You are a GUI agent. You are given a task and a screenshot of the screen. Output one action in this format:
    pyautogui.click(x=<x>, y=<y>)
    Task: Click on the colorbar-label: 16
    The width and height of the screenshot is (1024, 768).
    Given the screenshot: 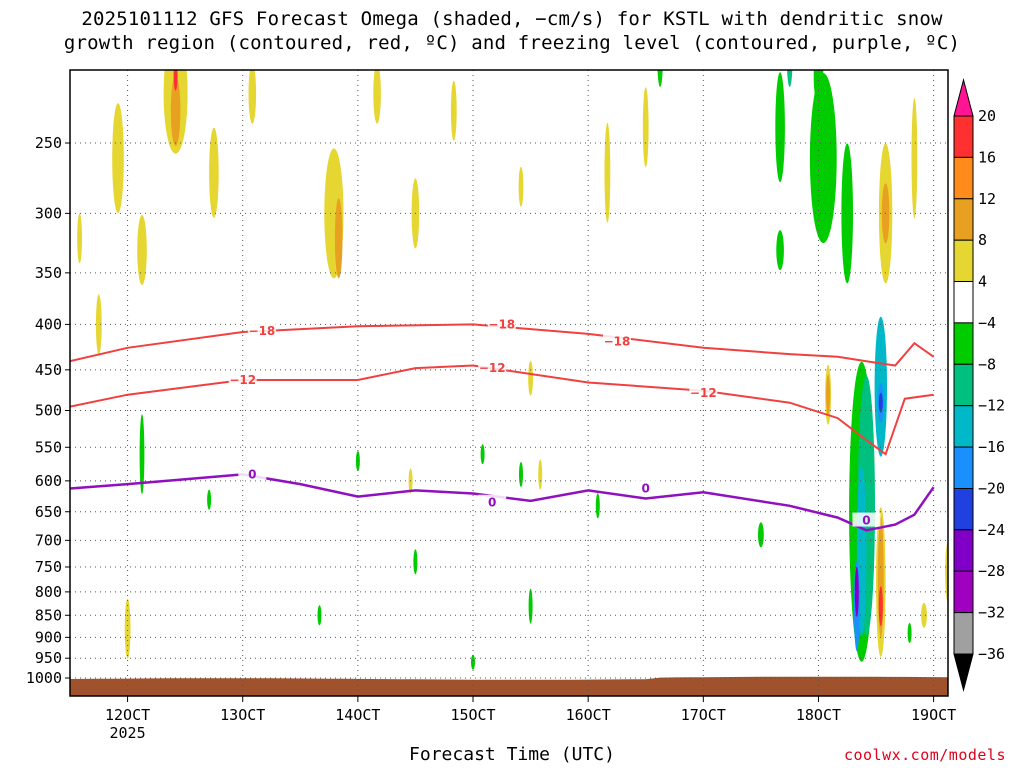 What is the action you would take?
    pyautogui.click(x=987, y=157)
    